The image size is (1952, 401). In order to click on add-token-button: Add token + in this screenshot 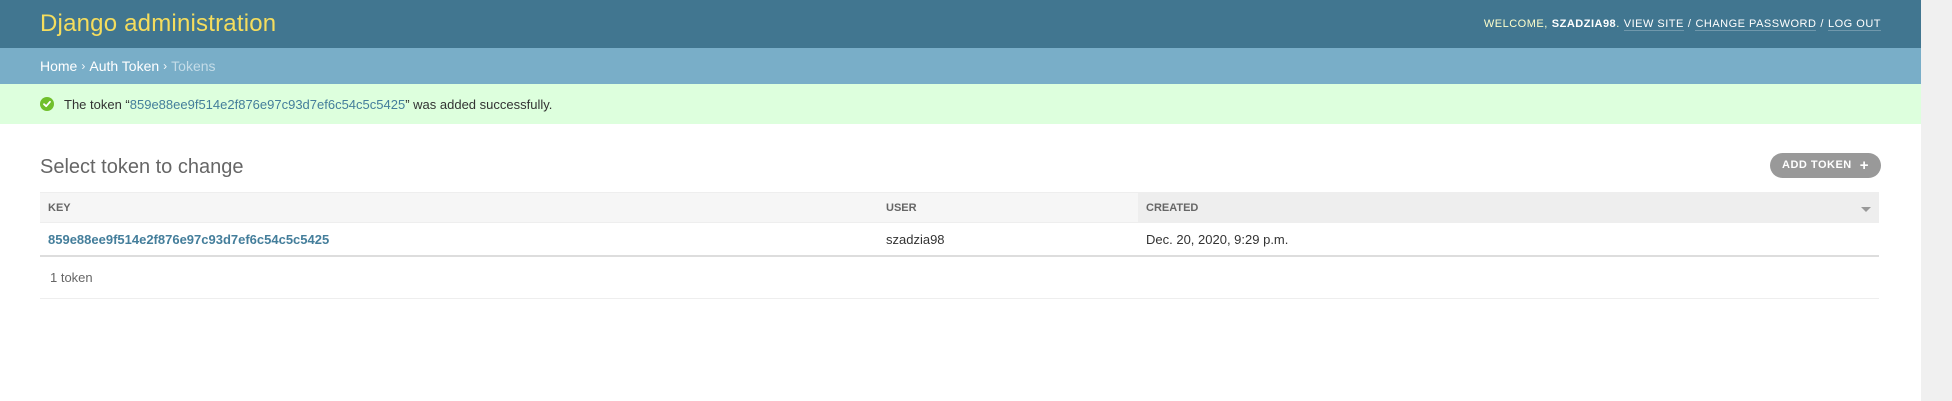, I will do `click(1825, 165)`.